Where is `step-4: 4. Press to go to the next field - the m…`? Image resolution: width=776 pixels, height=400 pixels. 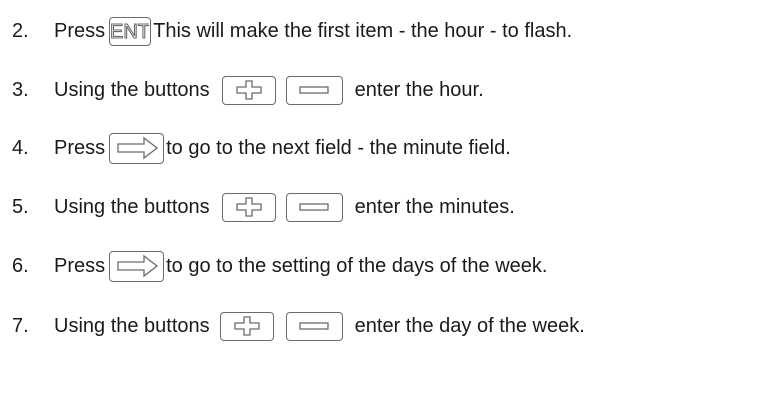
step-4: 4. Press to go to the next field - the m… is located at coordinates (259, 148).